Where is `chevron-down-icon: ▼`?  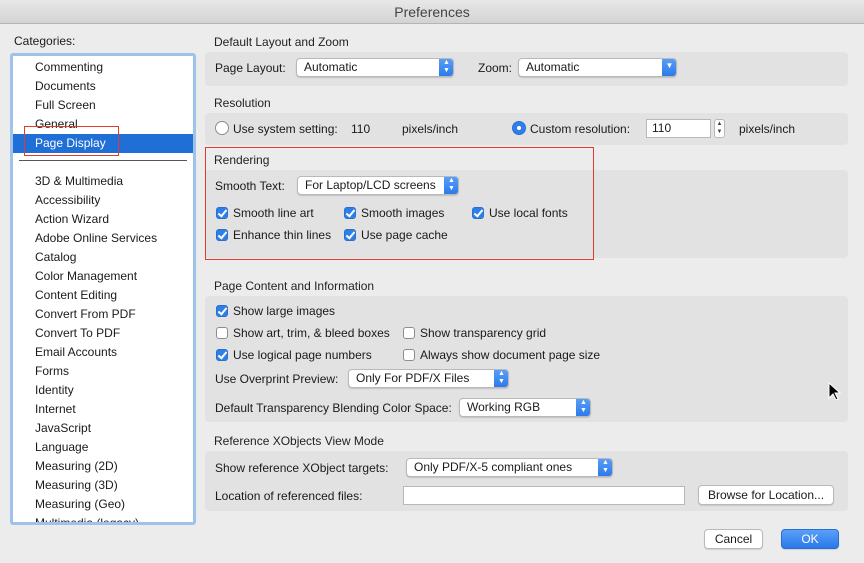
chevron-down-icon: ▼ is located at coordinates (669, 67).